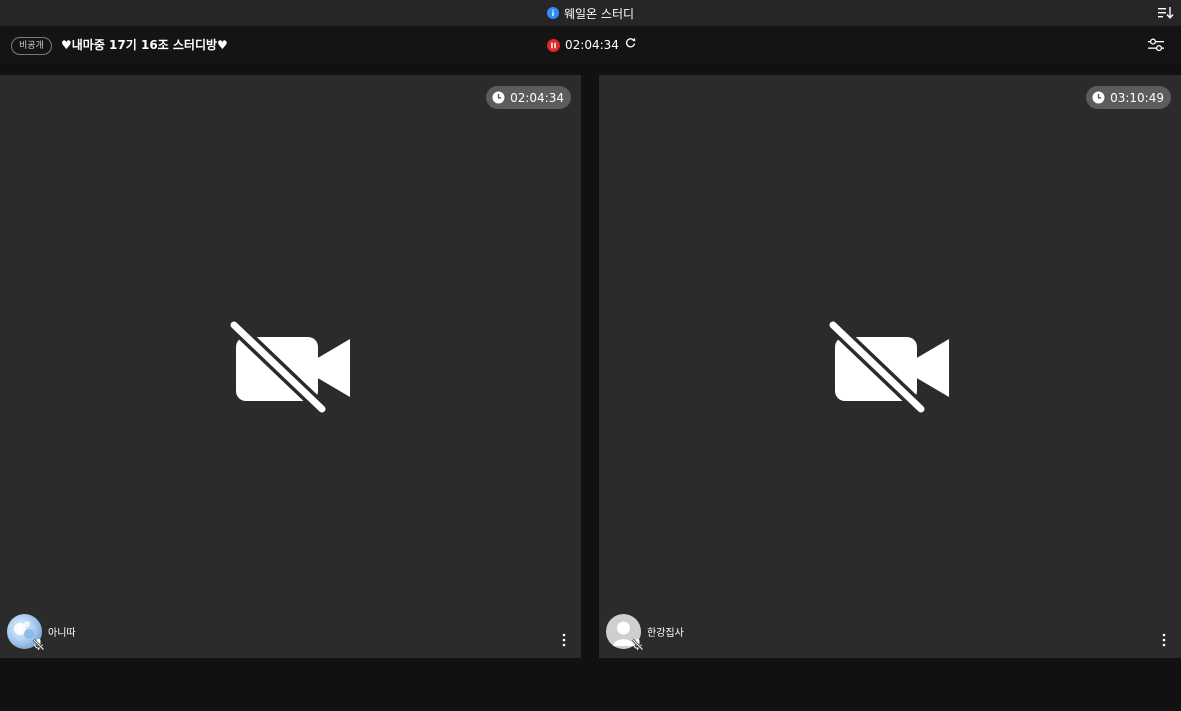  Describe the element at coordinates (144, 45) in the screenshot. I see `room-title: ♥내마중 17기 16조 스터디방♥` at that location.